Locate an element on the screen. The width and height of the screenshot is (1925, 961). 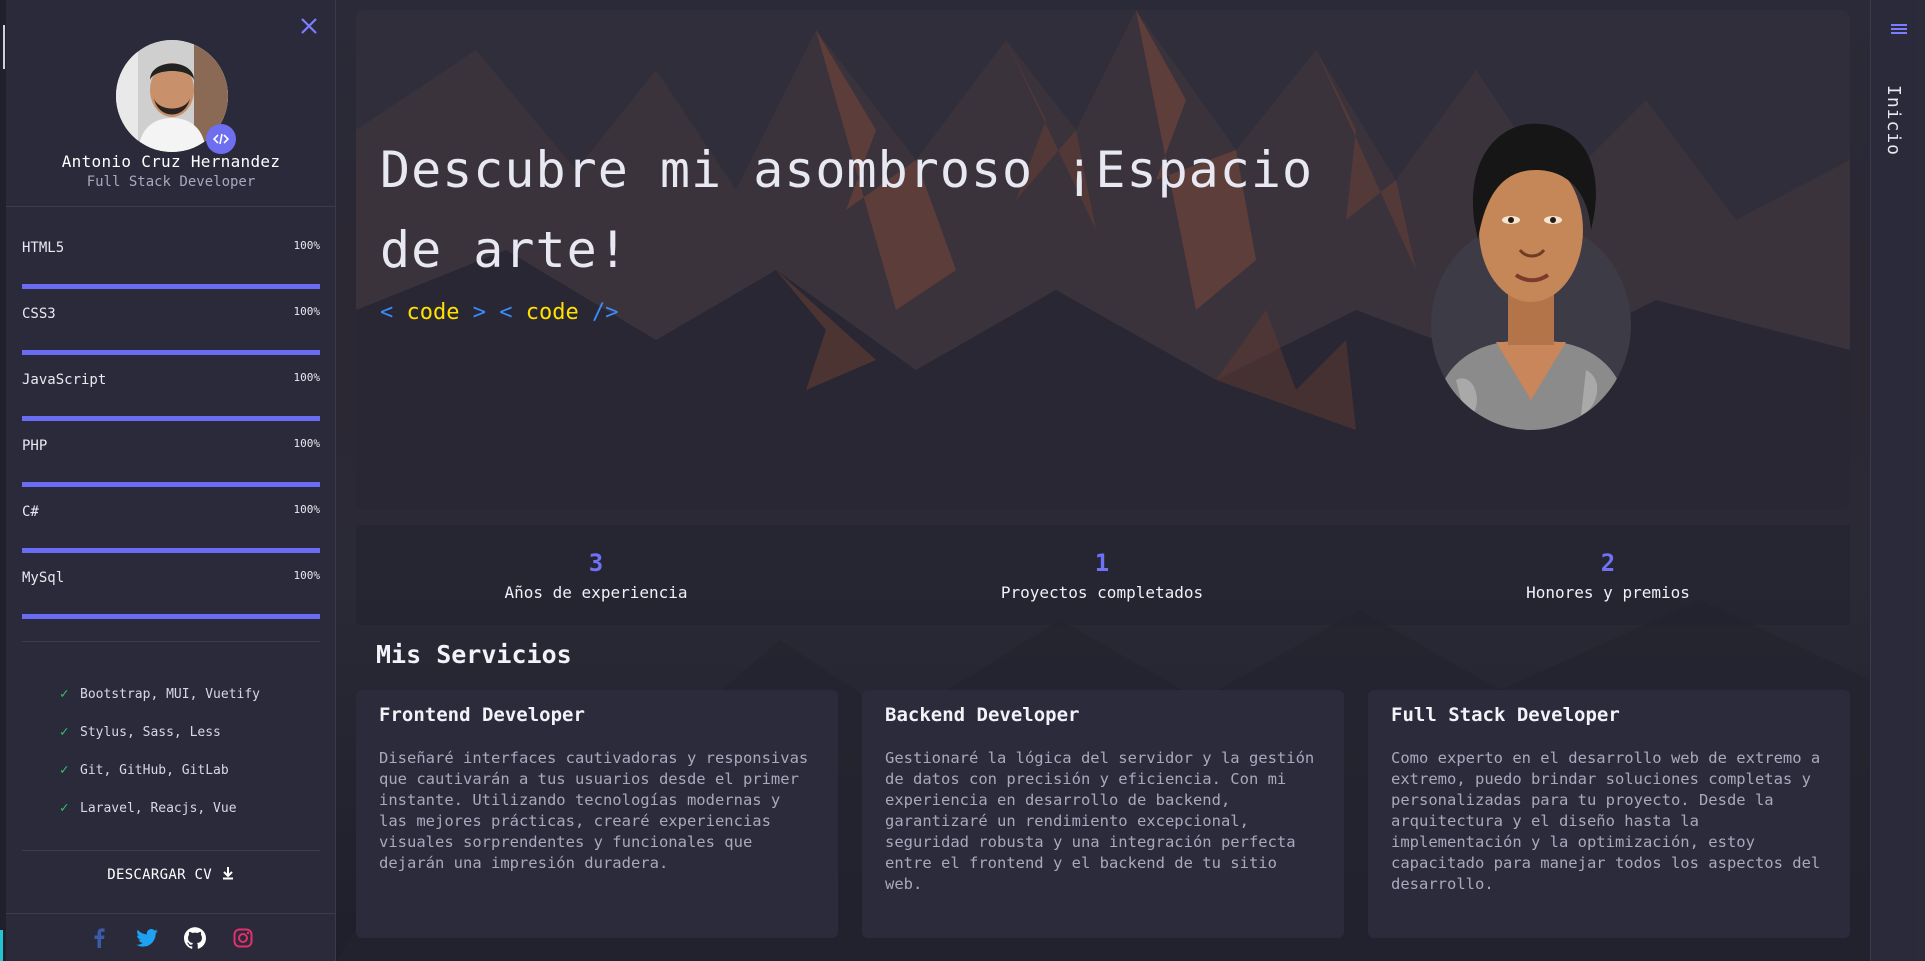
extra-item: ✓ Bootstrap, MUI, Vuetify is located at coordinates (160, 694).